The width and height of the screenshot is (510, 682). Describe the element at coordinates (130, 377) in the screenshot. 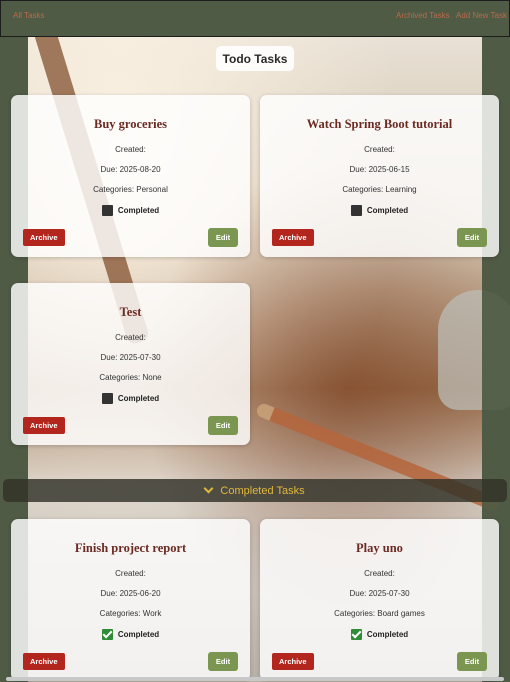

I see `task-categories: Categories: None` at that location.